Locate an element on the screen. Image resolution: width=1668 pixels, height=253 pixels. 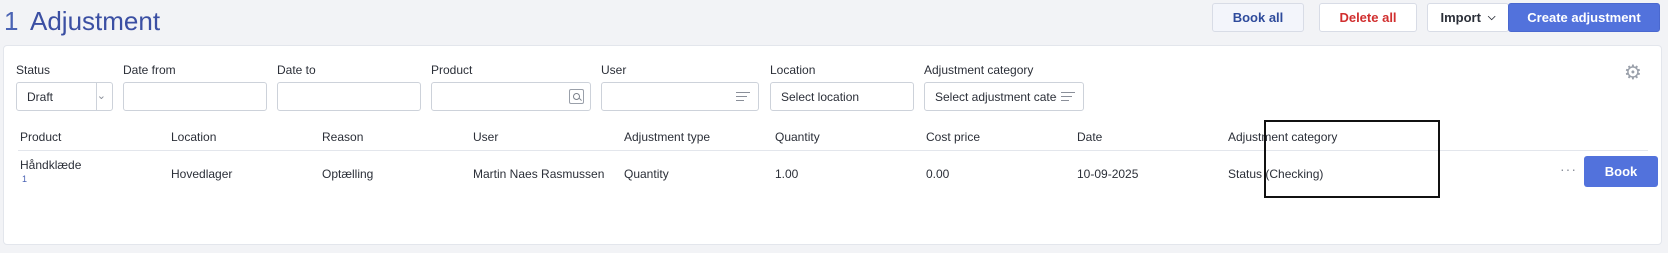
date-to-label: Date to is located at coordinates (296, 70).